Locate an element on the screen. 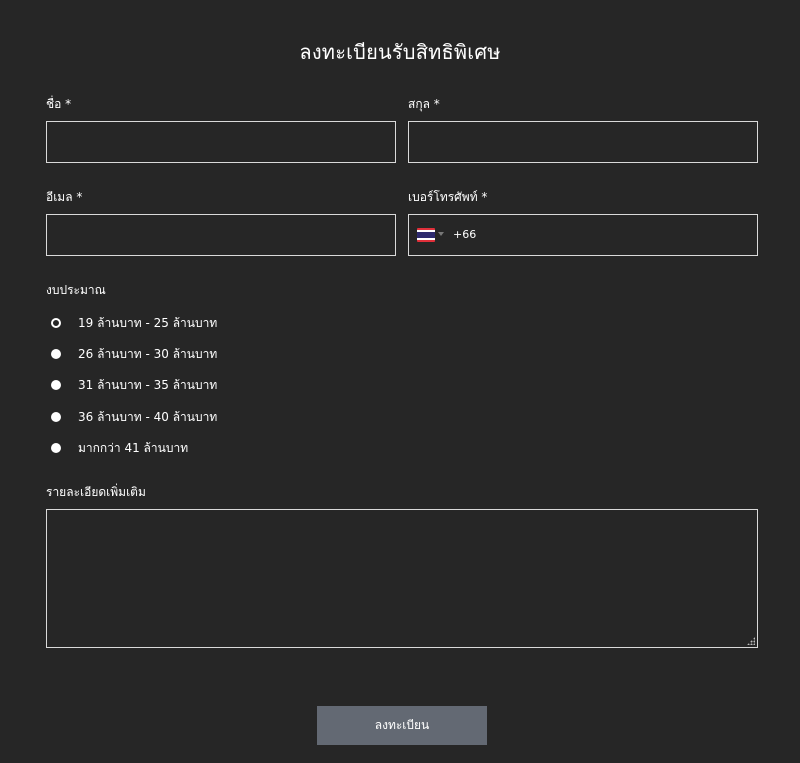 This screenshot has width=800, height=763. radio-button-selected is located at coordinates (56, 323).